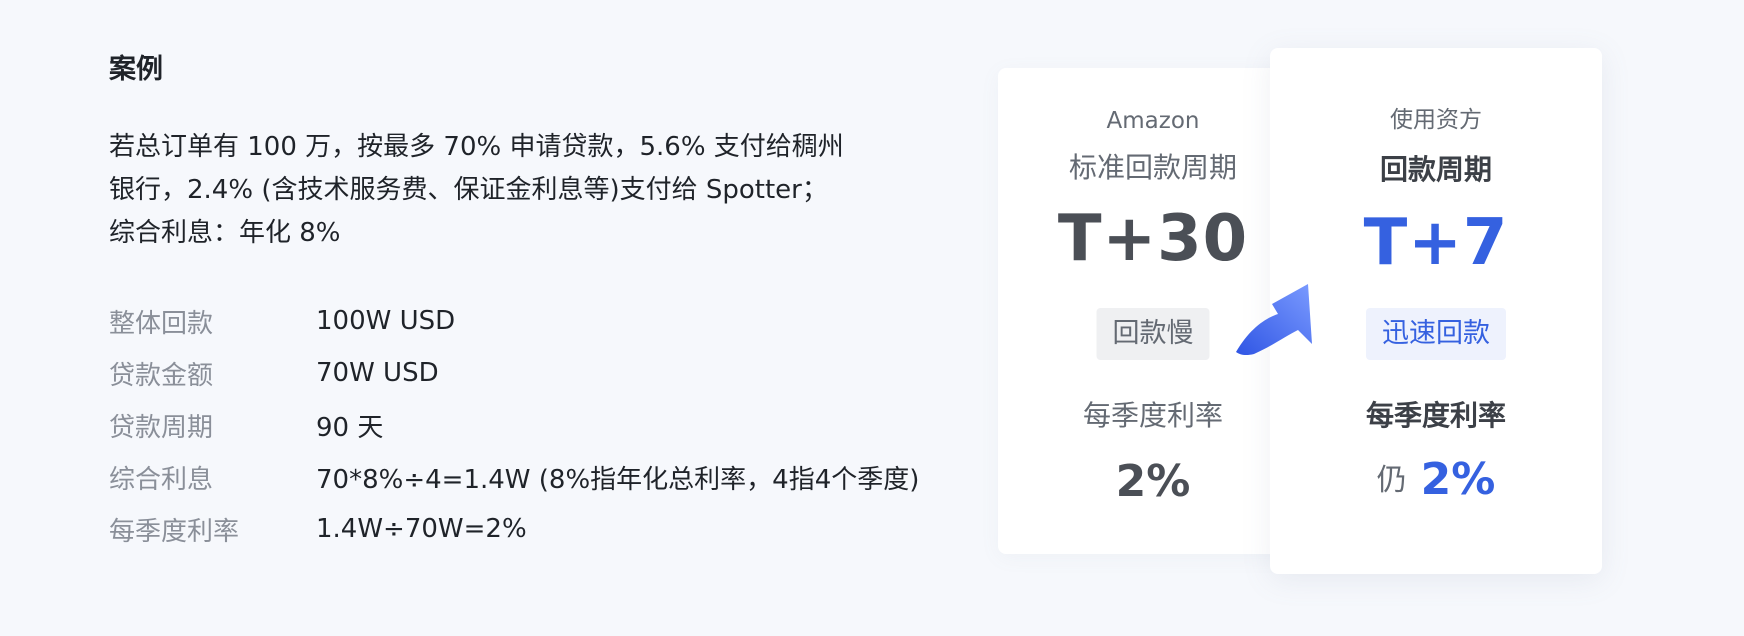  I want to click on case-description-line: 银行，2.4% (含技术服务费、保证金利息等)支付给 Spotter；, so click(468, 190).